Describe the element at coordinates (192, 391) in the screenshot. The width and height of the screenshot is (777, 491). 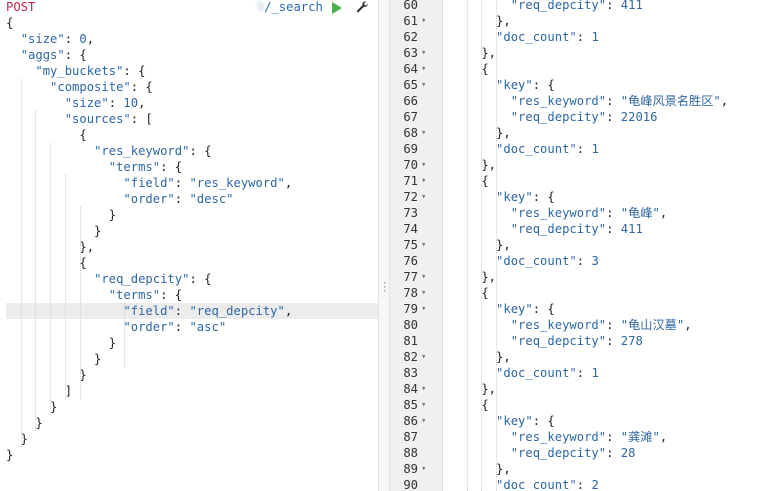
I see `code-line: ]` at that location.